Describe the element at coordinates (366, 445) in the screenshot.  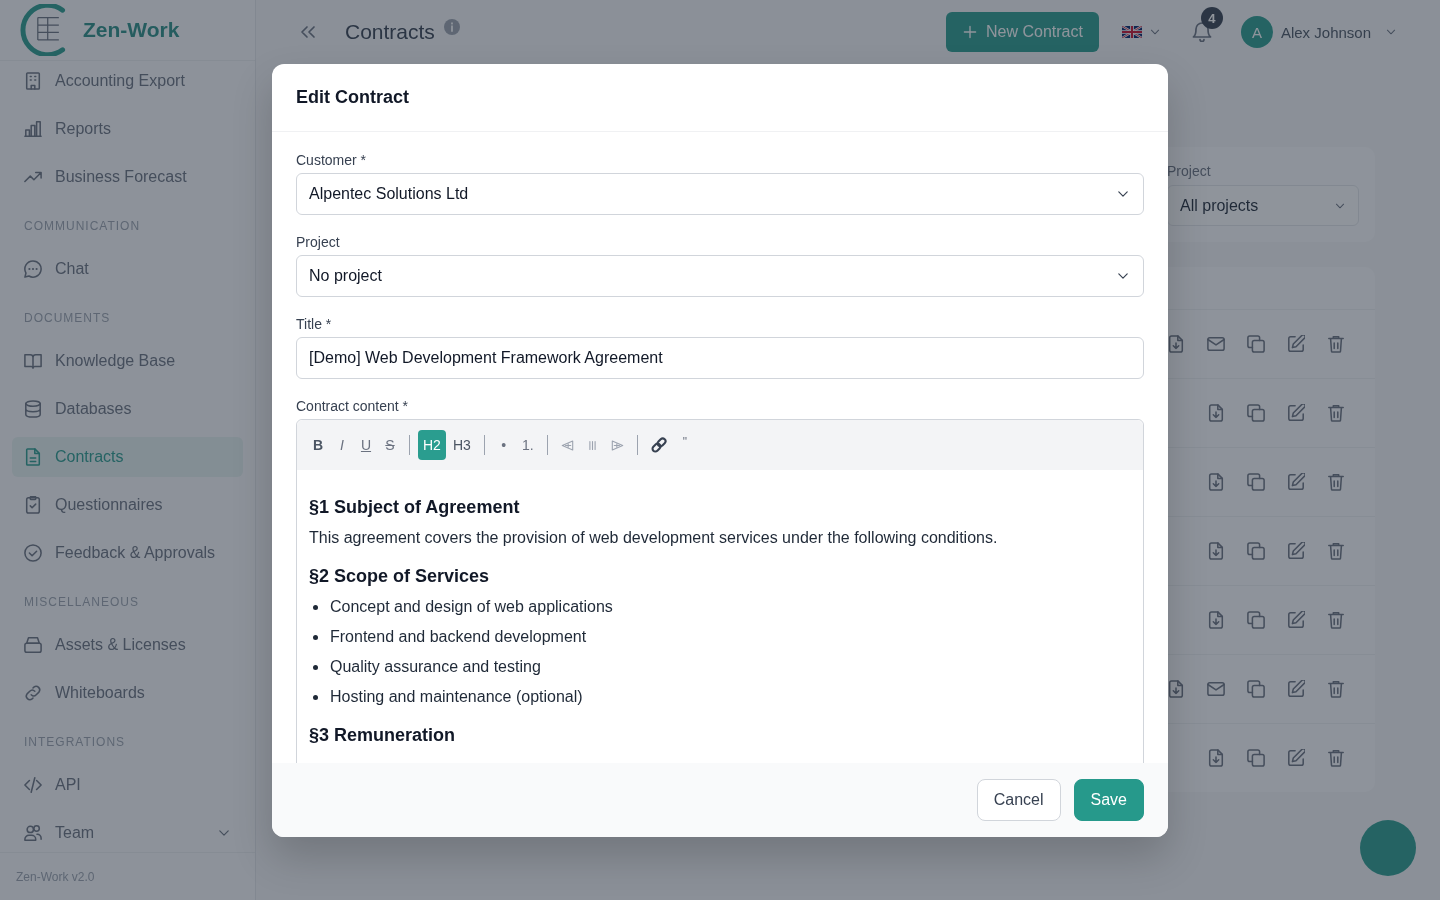
I see `underline-button: U` at that location.